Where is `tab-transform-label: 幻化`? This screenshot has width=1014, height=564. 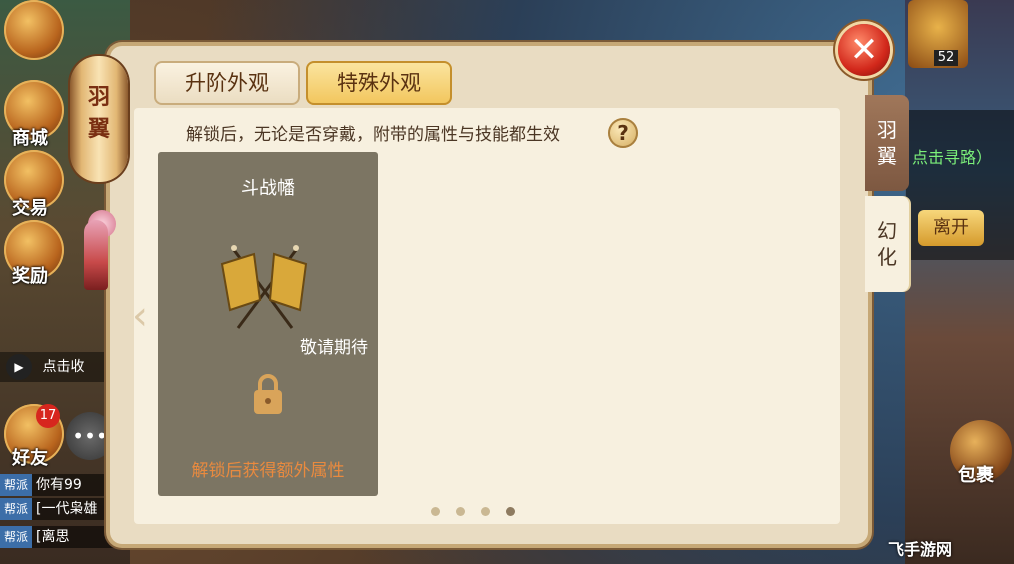 tab-transform-label: 幻化 is located at coordinates (887, 244).